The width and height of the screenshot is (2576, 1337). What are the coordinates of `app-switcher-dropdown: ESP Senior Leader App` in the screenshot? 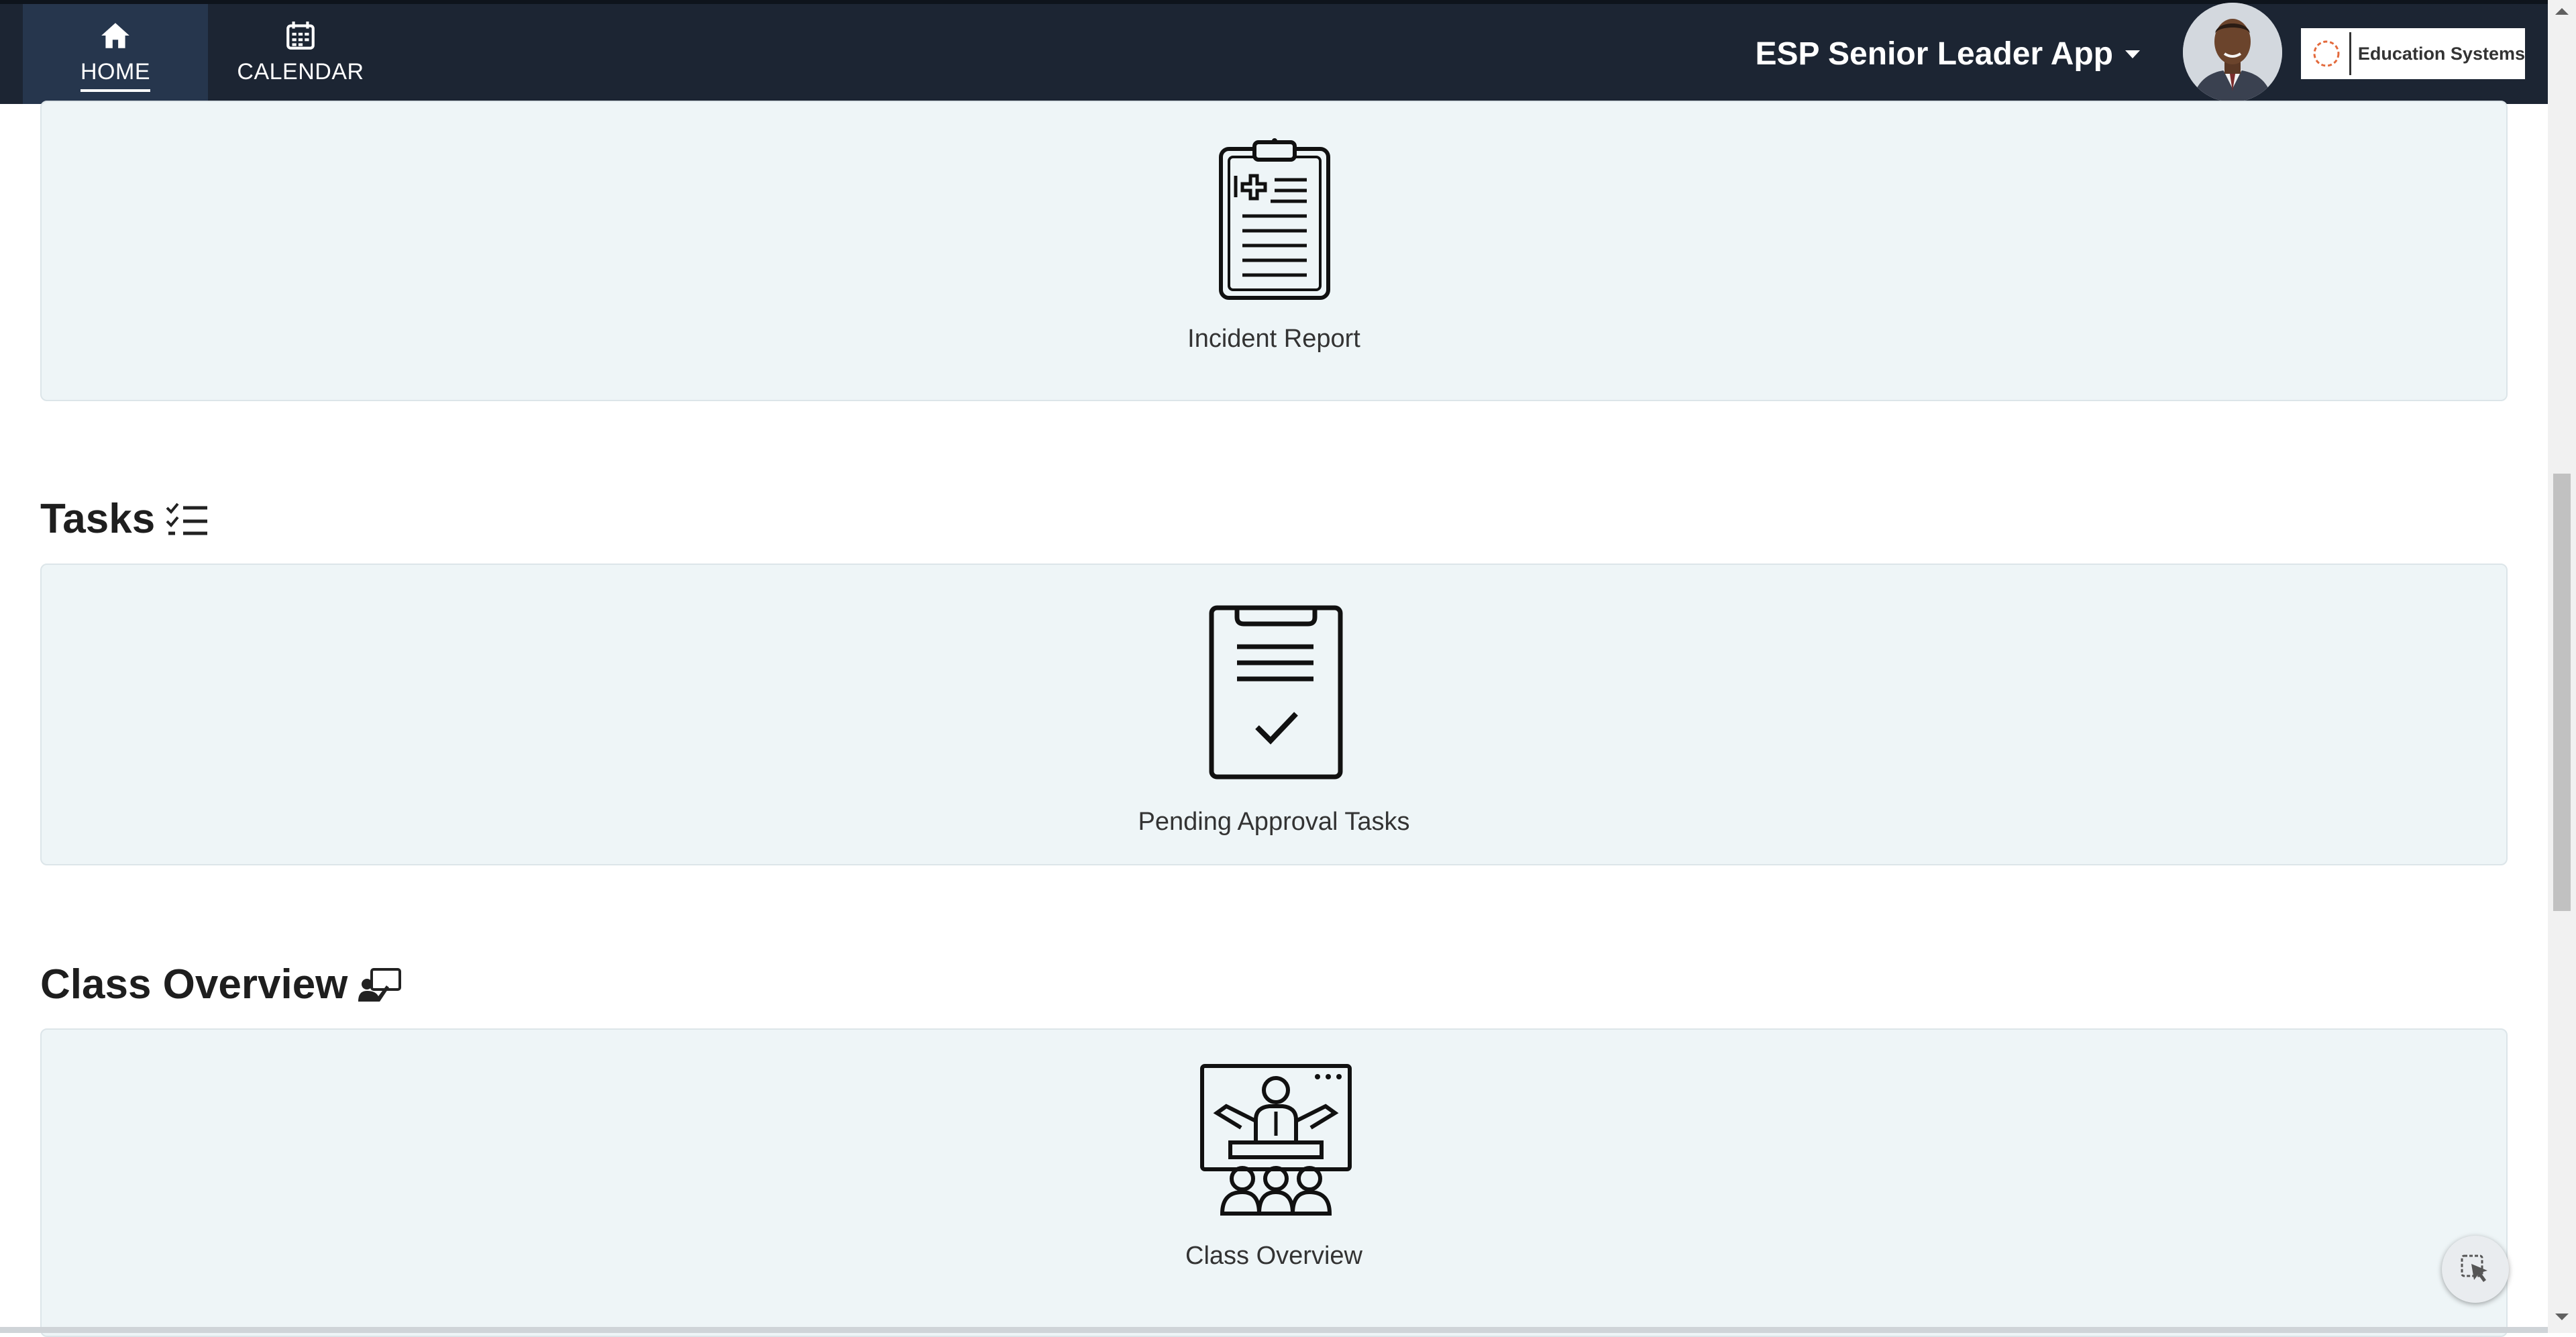 It's located at (1948, 54).